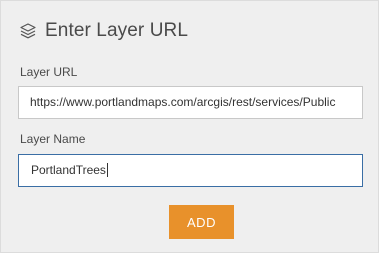 The width and height of the screenshot is (379, 253). I want to click on layer-url-label: Layer URL, so click(49, 72).